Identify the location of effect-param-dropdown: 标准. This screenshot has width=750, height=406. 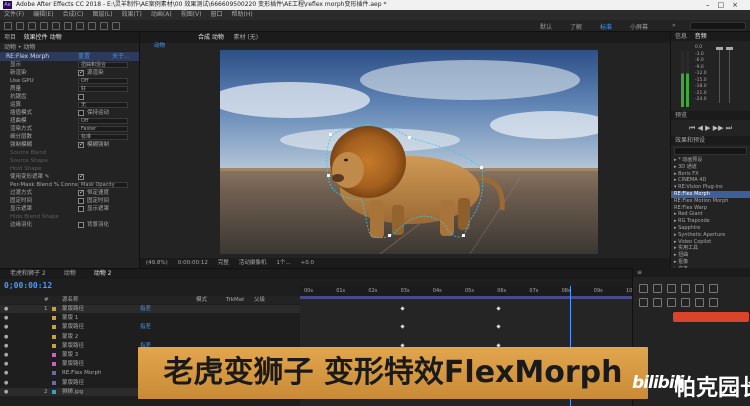
(103, 137).